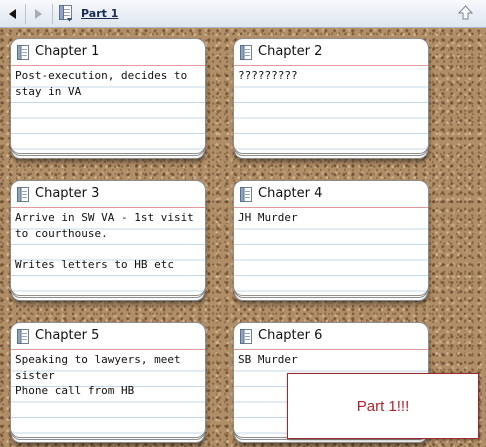 This screenshot has width=486, height=447. I want to click on card-title: Chapter 6, so click(290, 335).